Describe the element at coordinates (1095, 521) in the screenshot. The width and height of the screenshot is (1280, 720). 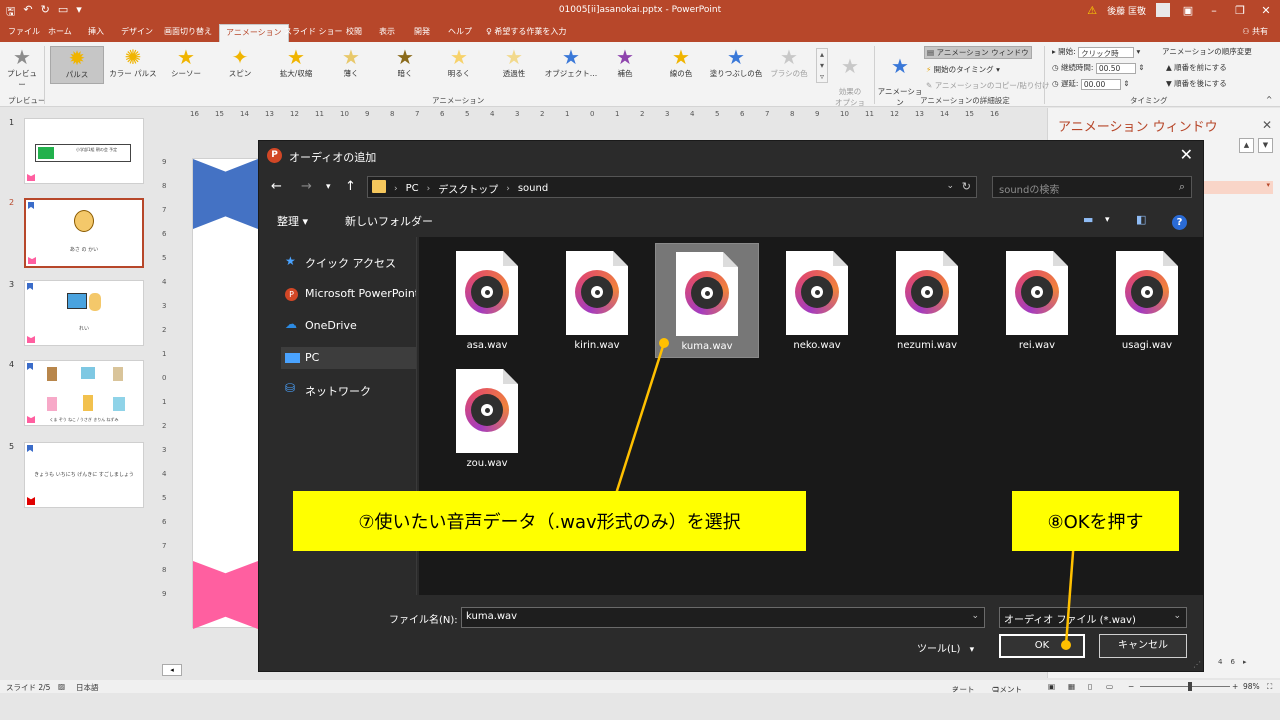
I see `instruction-callout-ok: ⑧OKを押す` at that location.